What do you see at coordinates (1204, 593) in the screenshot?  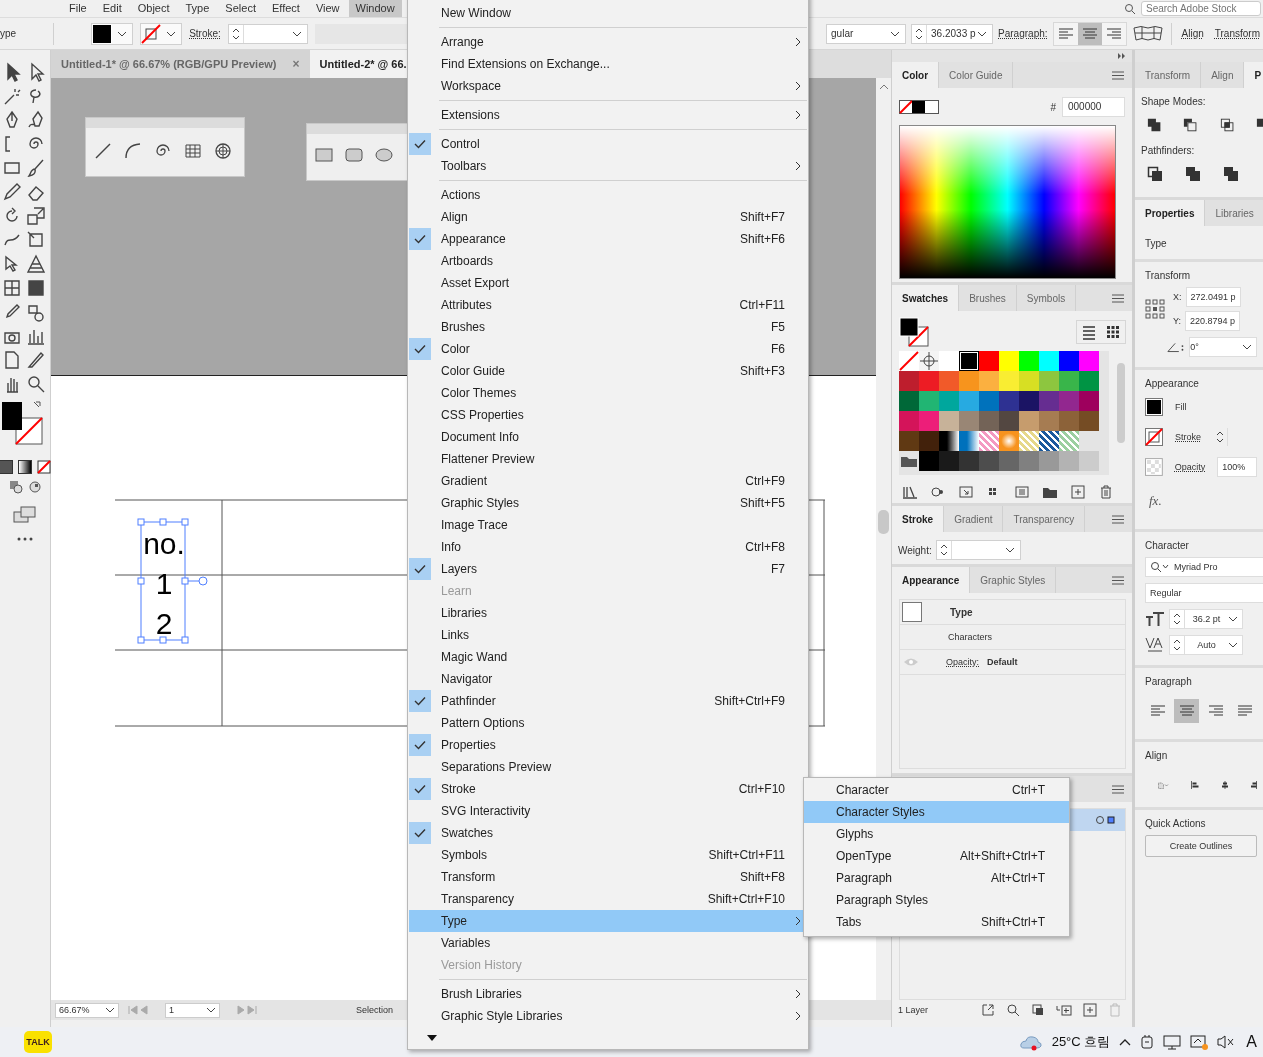 I see `font-style-field: Regular` at bounding box center [1204, 593].